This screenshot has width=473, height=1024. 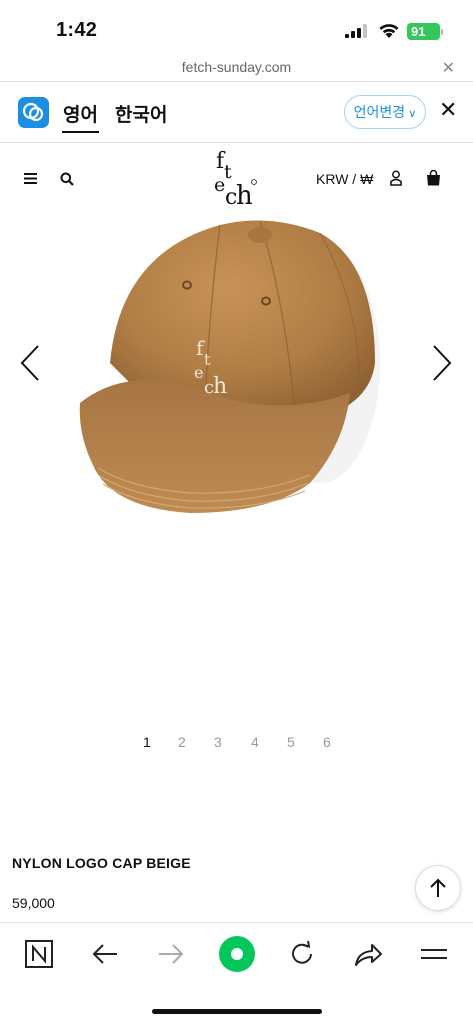 What do you see at coordinates (105, 954) in the screenshot?
I see `back-icon` at bounding box center [105, 954].